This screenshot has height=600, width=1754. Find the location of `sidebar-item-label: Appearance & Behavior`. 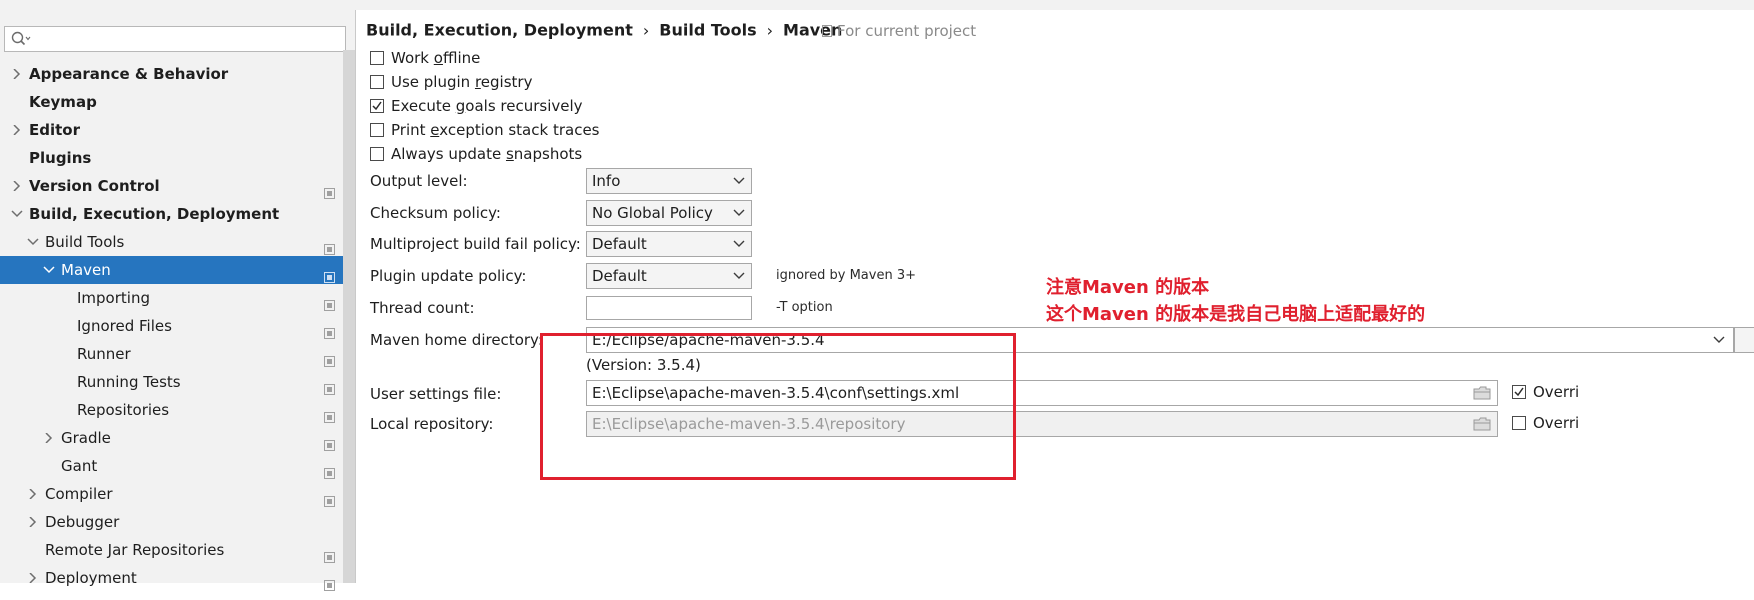

sidebar-item-label: Appearance & Behavior is located at coordinates (129, 74).